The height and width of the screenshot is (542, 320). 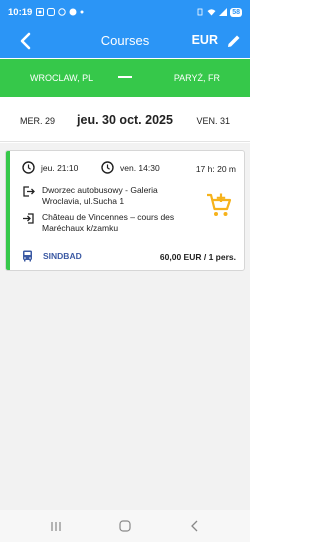 I want to click on departure-time-row: jeu. 21:10, so click(x=50, y=167).